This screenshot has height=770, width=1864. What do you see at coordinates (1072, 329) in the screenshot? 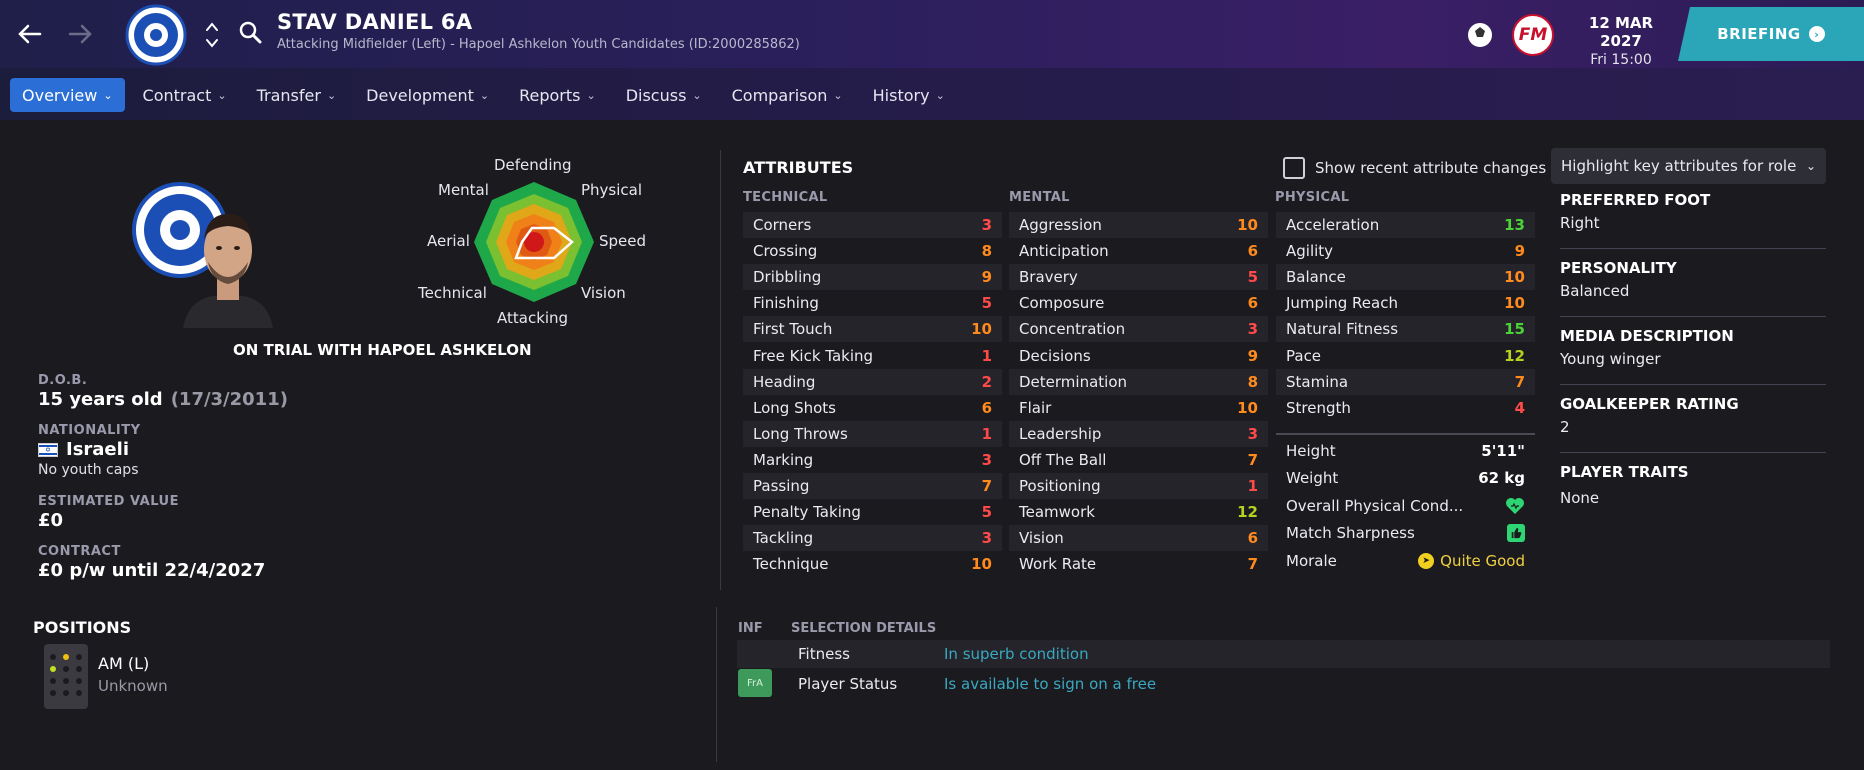
I see `attribute-name: Concentration` at bounding box center [1072, 329].